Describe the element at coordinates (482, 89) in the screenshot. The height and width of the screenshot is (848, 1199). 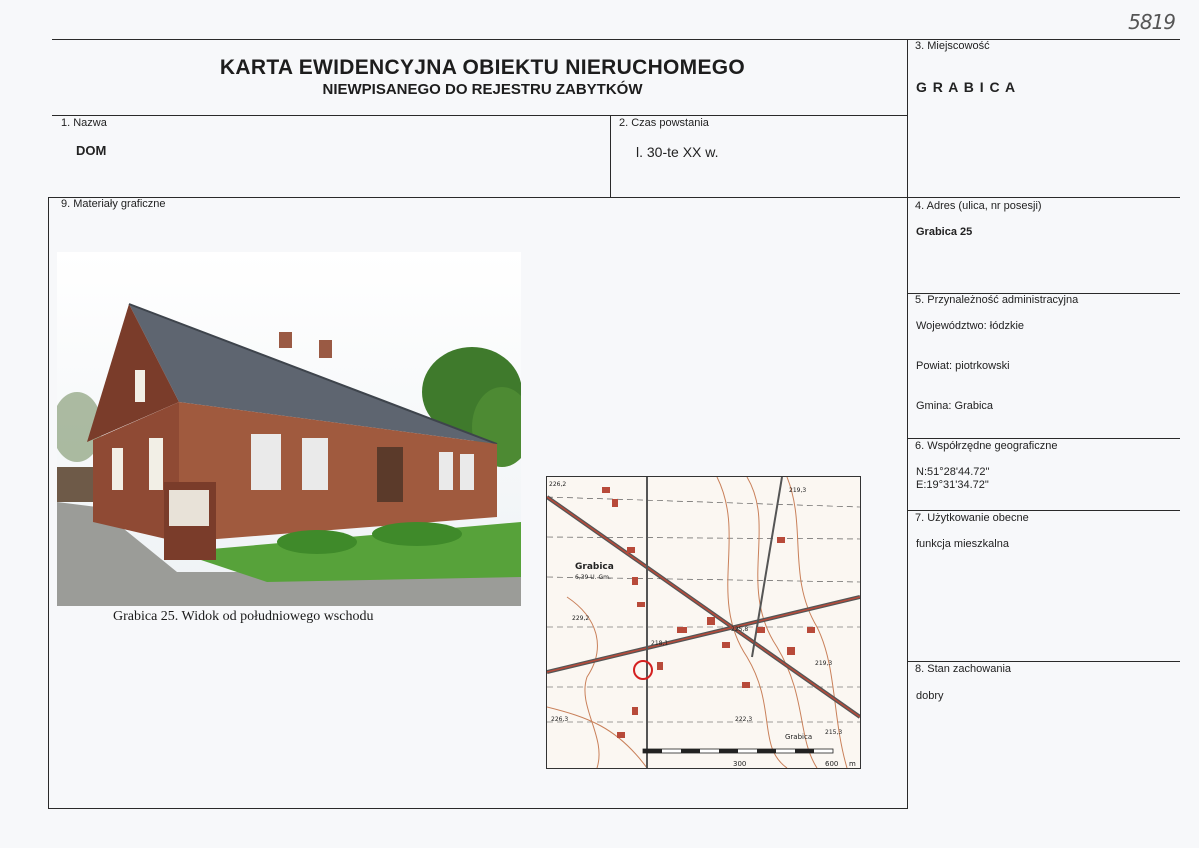
I see `page-subtitle: NIEWPISANEGO DO REJESTRU ZABYTKÓW` at that location.